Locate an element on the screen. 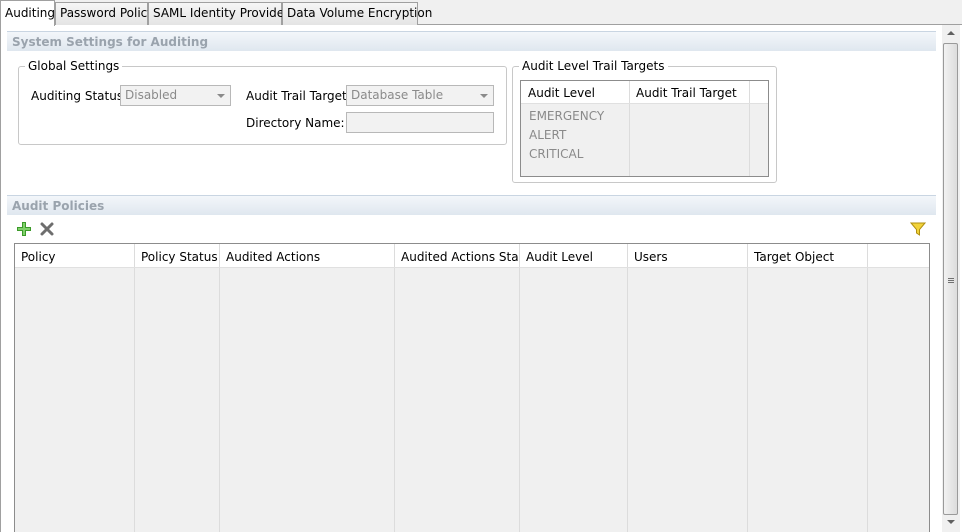  system-settings-title: System Settings for Auditing is located at coordinates (110, 42).